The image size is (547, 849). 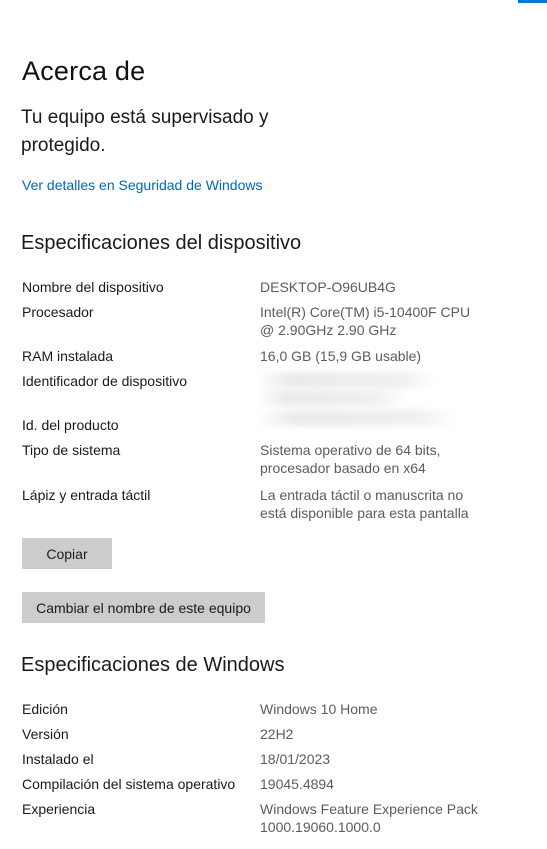 What do you see at coordinates (86, 495) in the screenshot?
I see `spec-label: Lápiz y entrada táctil` at bounding box center [86, 495].